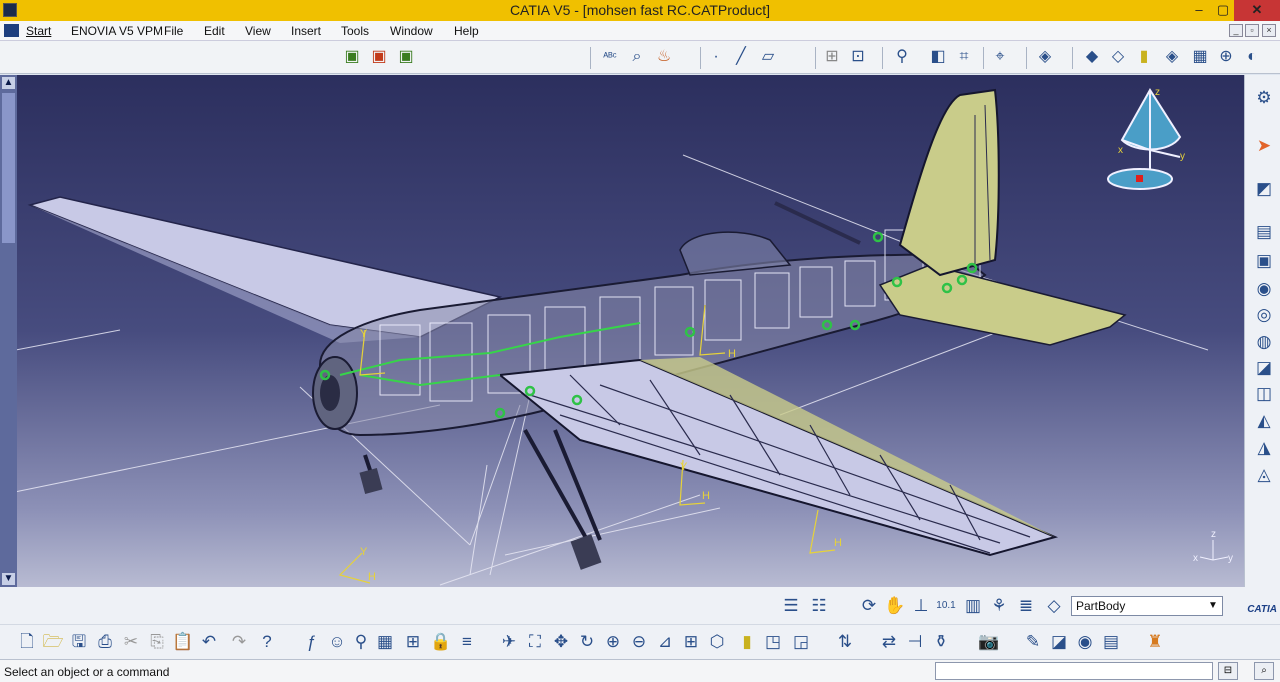 Image resolution: width=1280 pixels, height=682 pixels. What do you see at coordinates (1026, 606) in the screenshot?
I see `list-icon: ≣` at bounding box center [1026, 606].